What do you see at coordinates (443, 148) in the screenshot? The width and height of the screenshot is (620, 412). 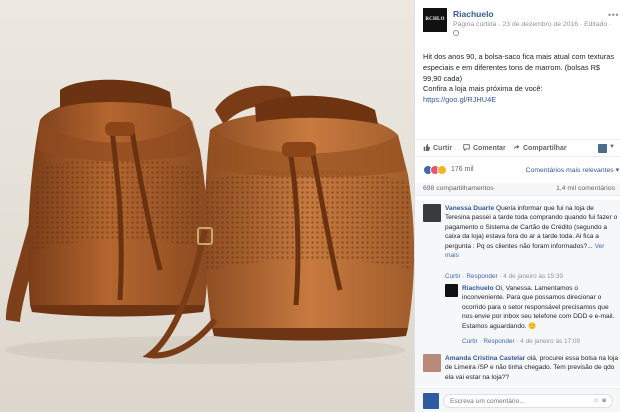 I see `like-label: Curtir` at bounding box center [443, 148].